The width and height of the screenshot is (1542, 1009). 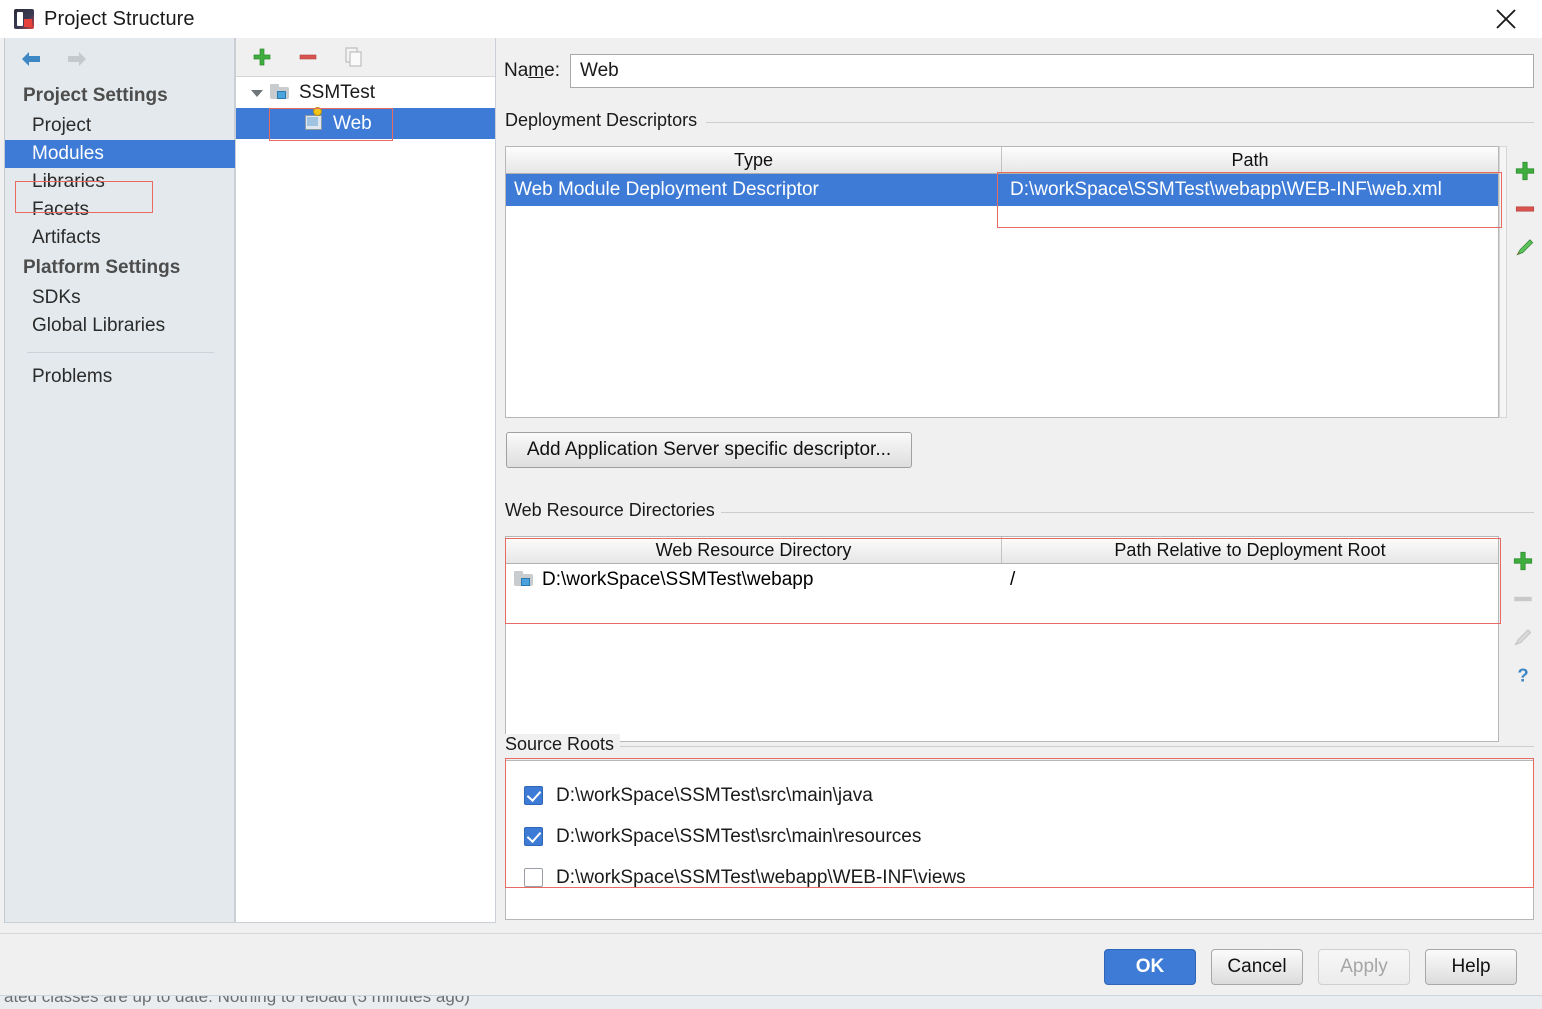 What do you see at coordinates (120, 352) in the screenshot?
I see `sidebar-divider` at bounding box center [120, 352].